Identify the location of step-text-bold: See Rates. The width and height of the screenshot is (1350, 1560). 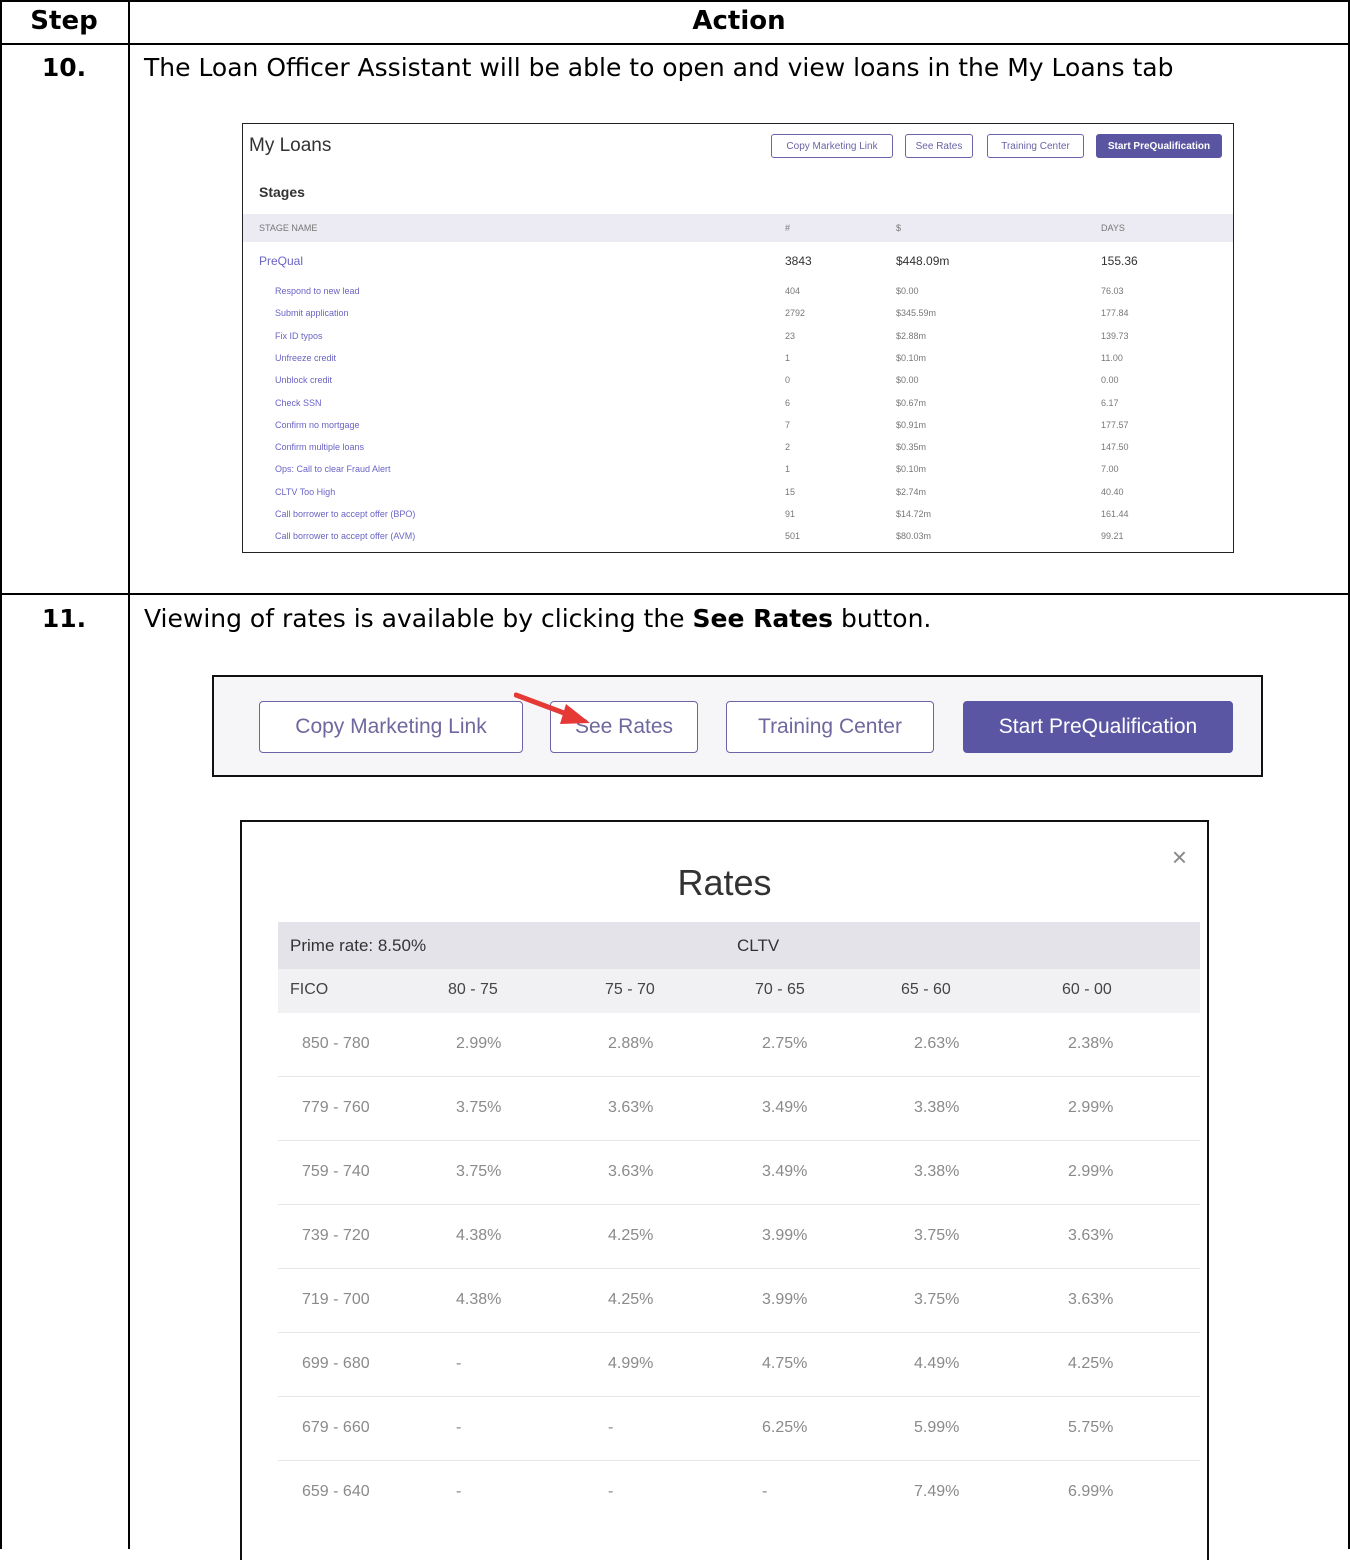
(763, 618).